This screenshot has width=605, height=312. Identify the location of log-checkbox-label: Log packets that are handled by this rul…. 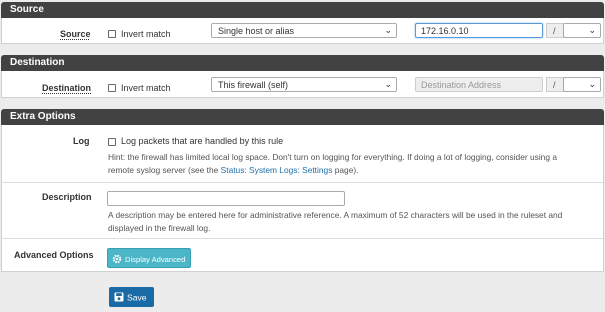
(202, 141).